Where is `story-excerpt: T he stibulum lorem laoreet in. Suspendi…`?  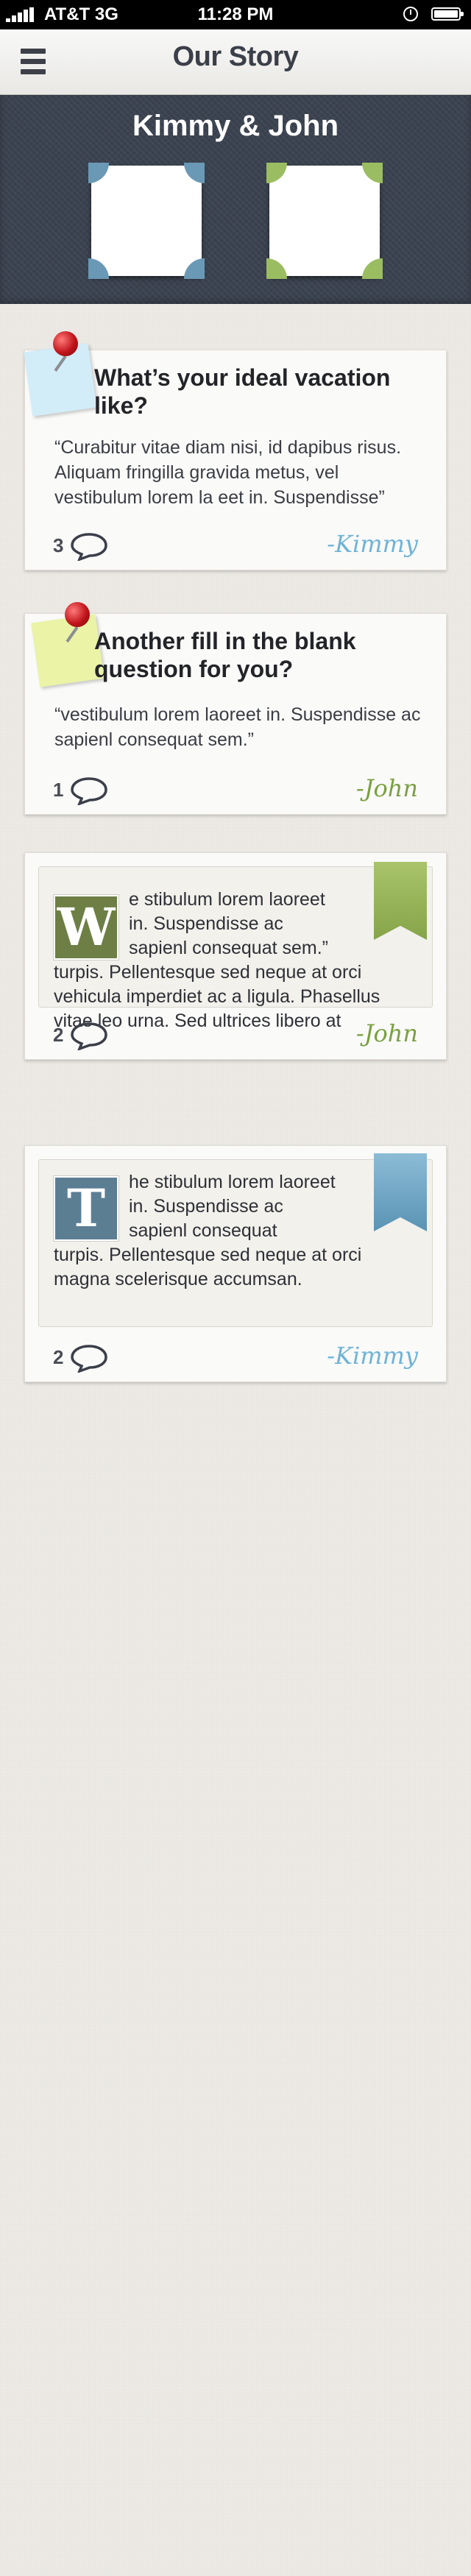
story-excerpt: T he stibulum lorem laoreet in. Suspendi… is located at coordinates (235, 1243).